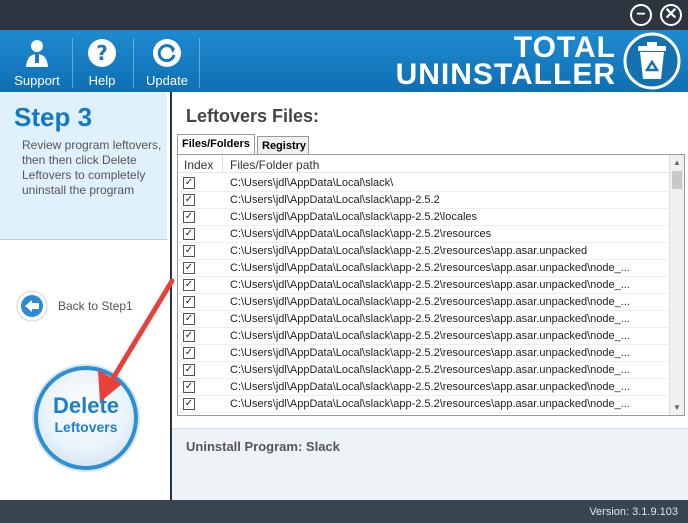 This screenshot has height=523, width=688. Describe the element at coordinates (344, 15) in the screenshot. I see `title-bar: − ✕` at that location.